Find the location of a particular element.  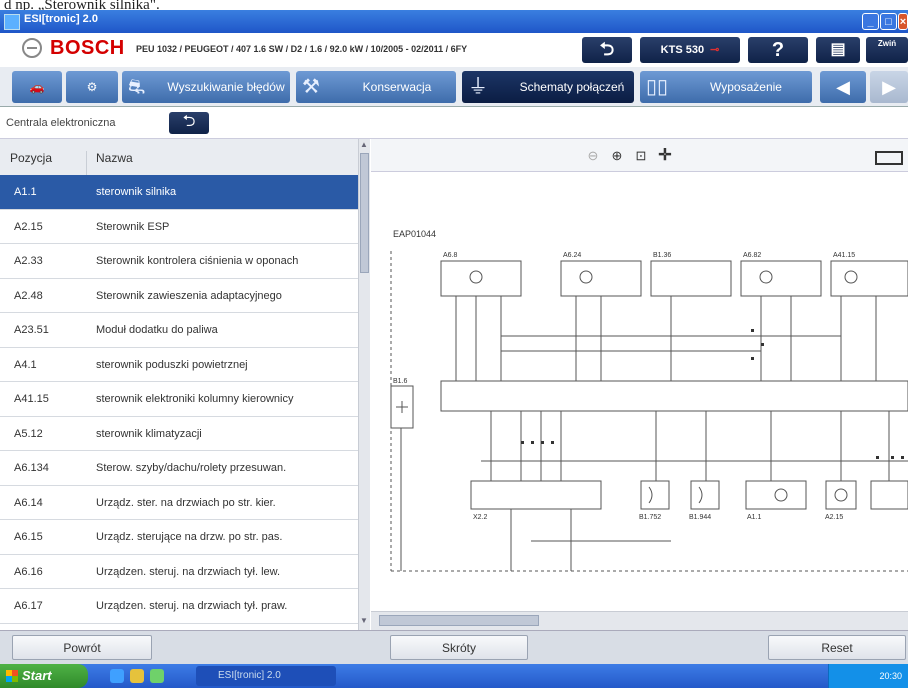

close-button: × is located at coordinates (903, 21).